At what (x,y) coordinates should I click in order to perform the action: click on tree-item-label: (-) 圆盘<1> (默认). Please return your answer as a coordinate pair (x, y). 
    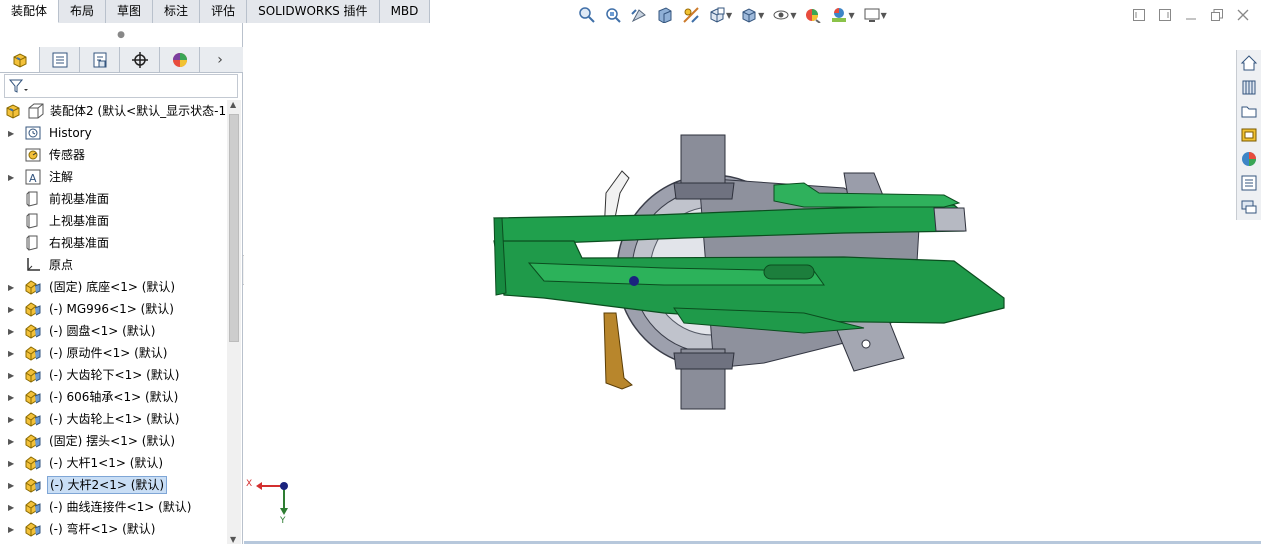
    Looking at the image, I should click on (102, 331).